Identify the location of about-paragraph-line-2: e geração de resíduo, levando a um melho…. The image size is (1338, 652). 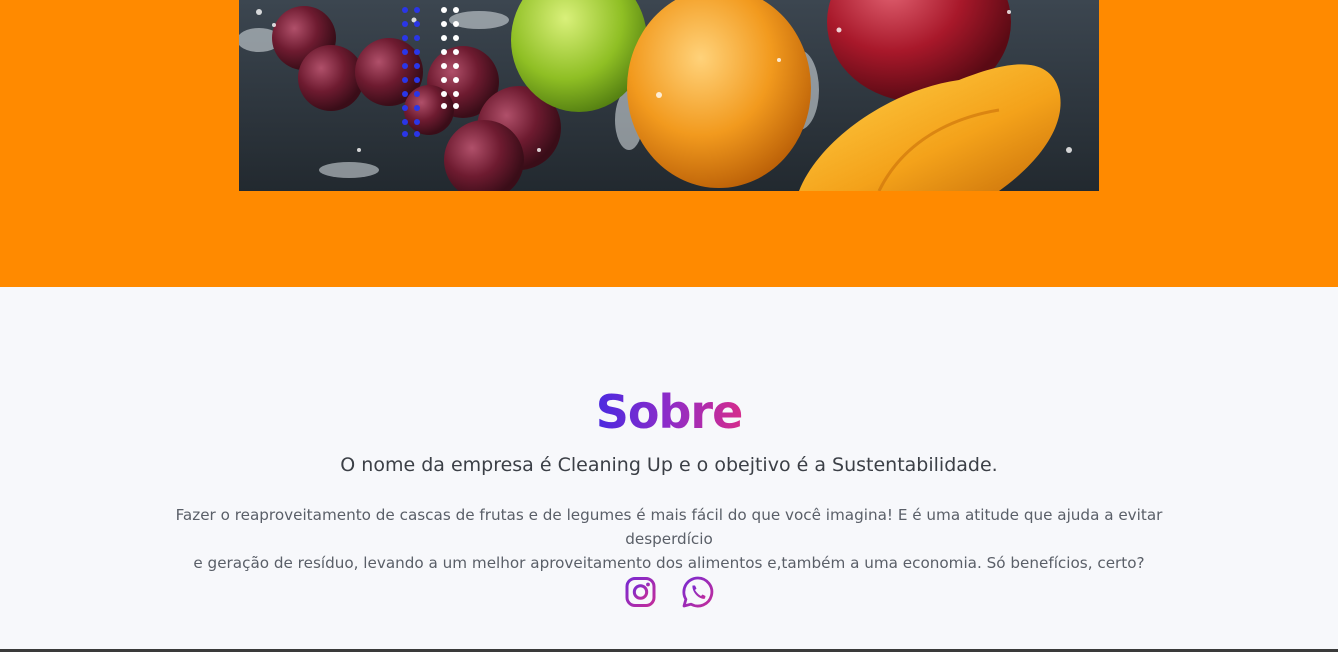
(669, 563).